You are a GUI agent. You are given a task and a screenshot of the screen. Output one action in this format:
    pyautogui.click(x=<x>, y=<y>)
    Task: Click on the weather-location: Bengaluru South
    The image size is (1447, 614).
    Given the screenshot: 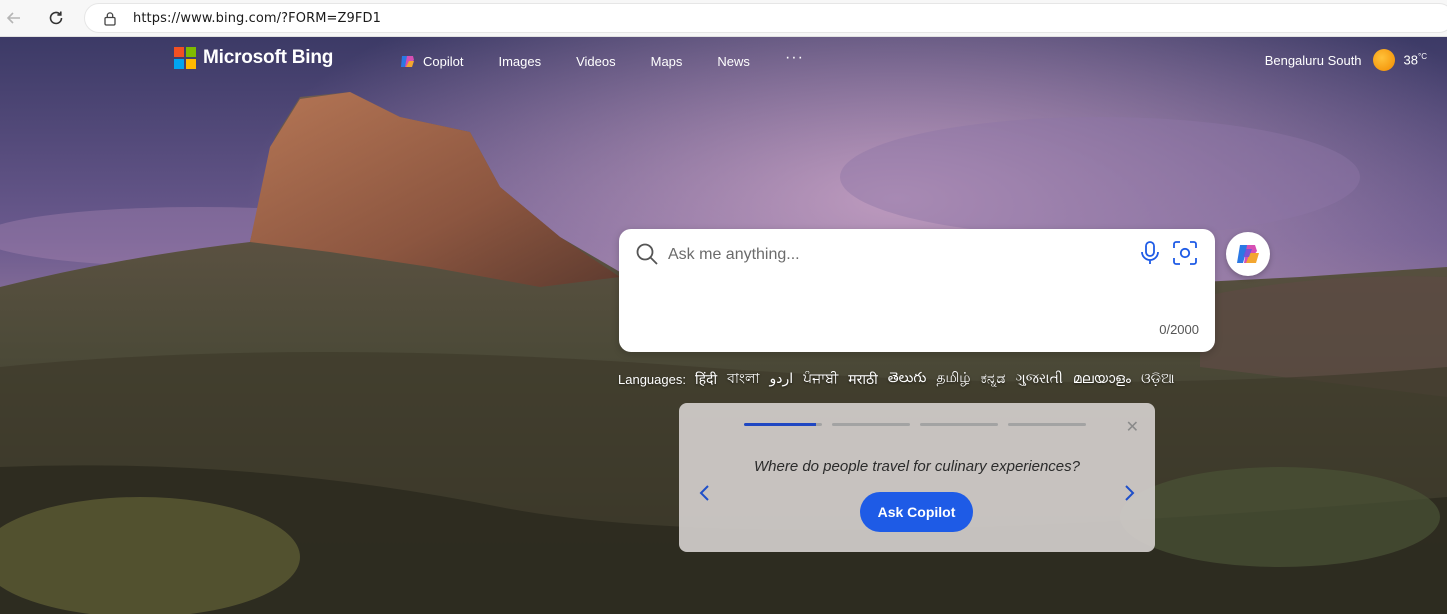 What is the action you would take?
    pyautogui.click(x=1313, y=60)
    